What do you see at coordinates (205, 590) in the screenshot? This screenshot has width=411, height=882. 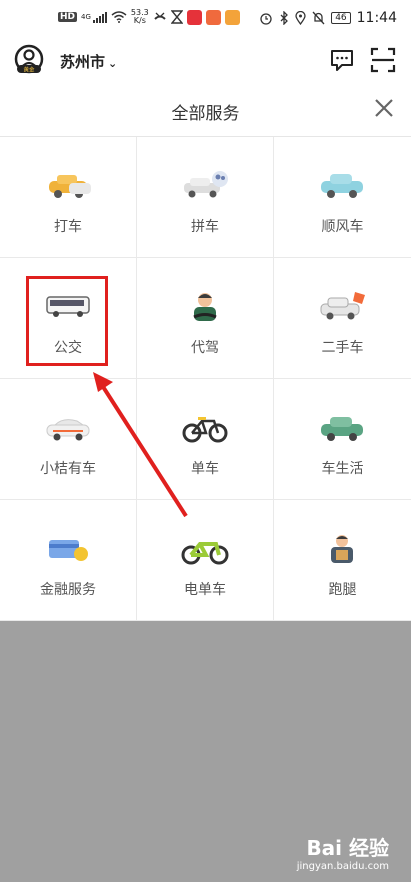 I see `service-label: 电单车` at bounding box center [205, 590].